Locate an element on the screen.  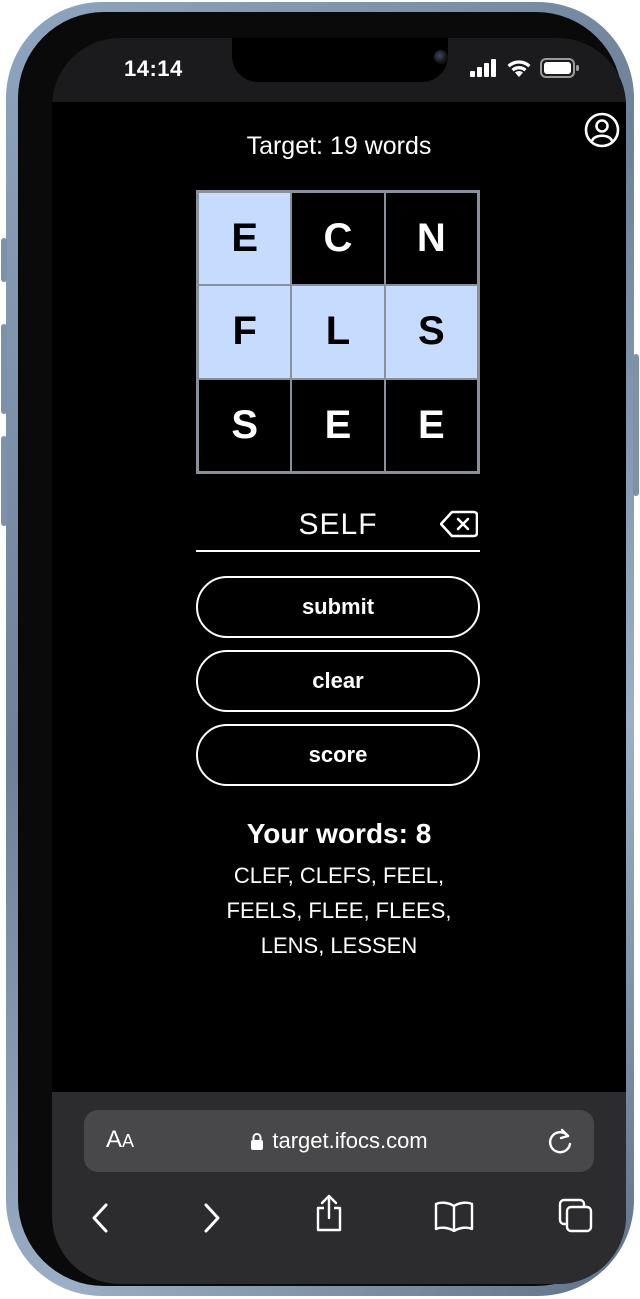
forward-button is located at coordinates (212, 1220).